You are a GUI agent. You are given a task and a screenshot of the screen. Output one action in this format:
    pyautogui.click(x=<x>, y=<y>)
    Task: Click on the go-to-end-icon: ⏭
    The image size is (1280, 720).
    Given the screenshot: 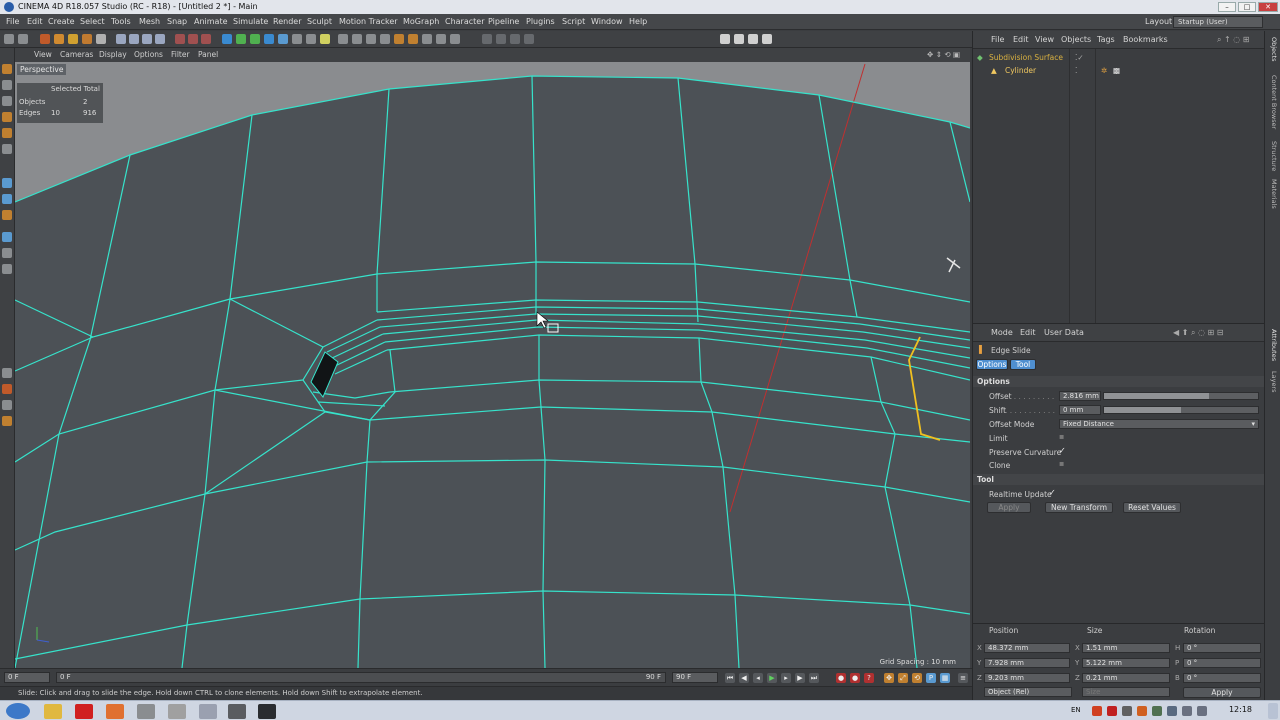 What is the action you would take?
    pyautogui.click(x=814, y=678)
    